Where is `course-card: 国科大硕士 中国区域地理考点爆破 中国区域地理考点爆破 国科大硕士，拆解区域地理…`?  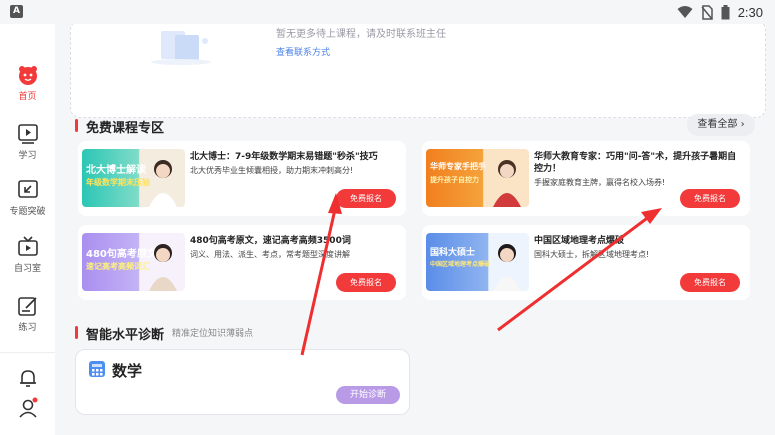
course-card: 国科大硕士 中国区域地理考点爆破 中国区域地理考点爆破 国科大硕士，拆解区域地理… is located at coordinates (586, 262).